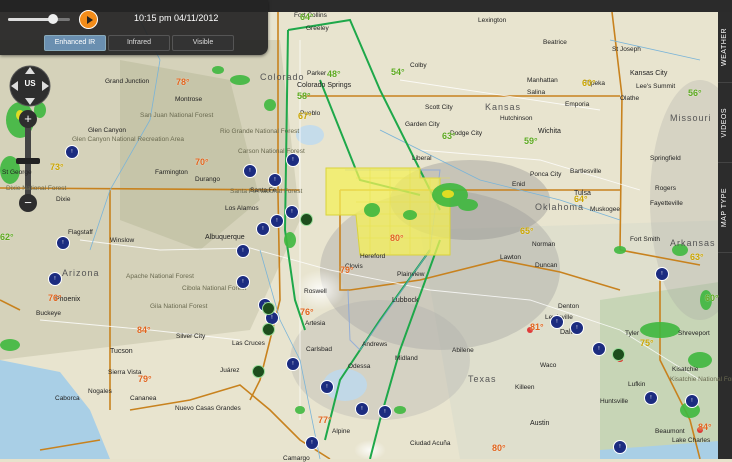  Describe the element at coordinates (725, 132) in the screenshot. I see `tab-videos: VIDEOS` at that location.